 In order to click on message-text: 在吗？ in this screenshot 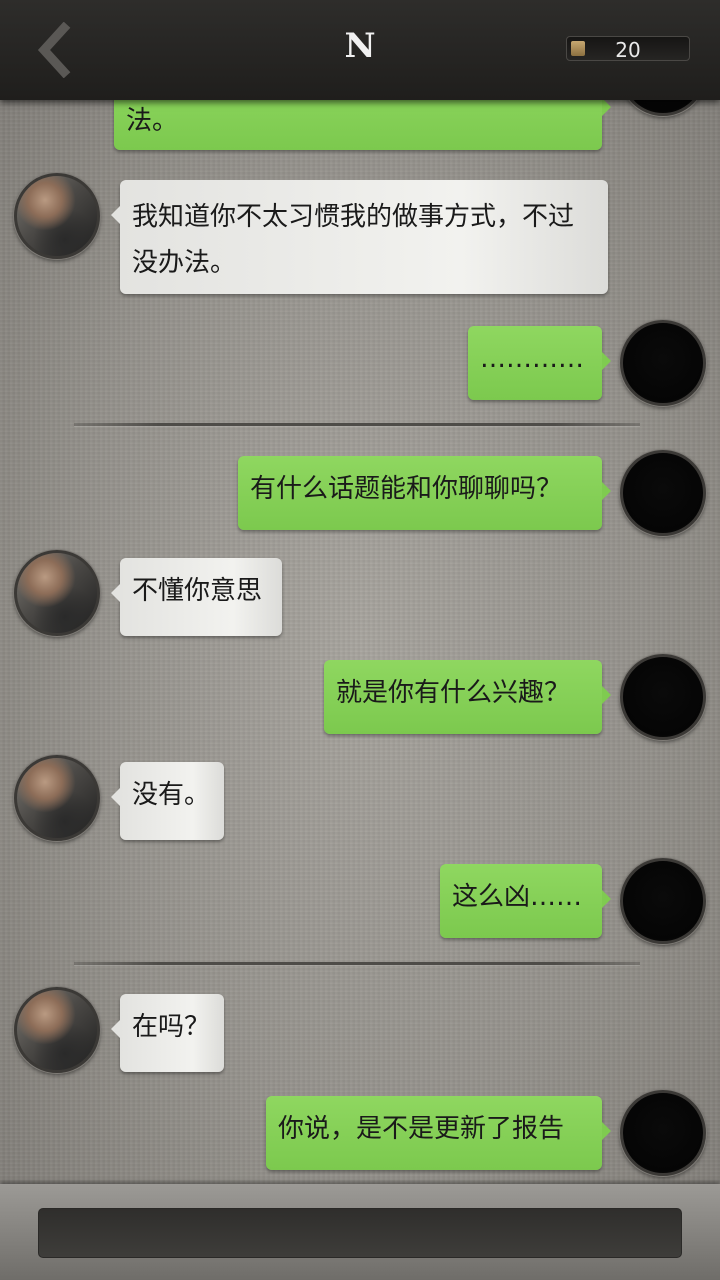, I will do `click(171, 1027)`.